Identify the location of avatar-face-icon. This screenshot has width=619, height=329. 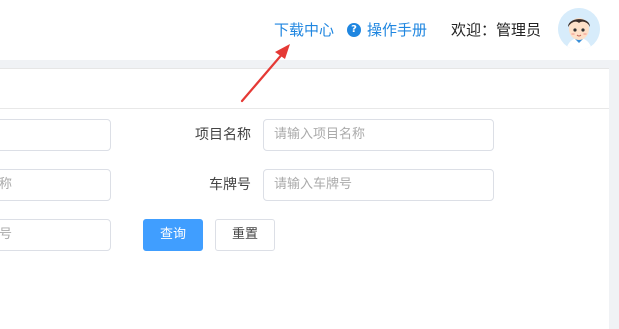
(579, 29).